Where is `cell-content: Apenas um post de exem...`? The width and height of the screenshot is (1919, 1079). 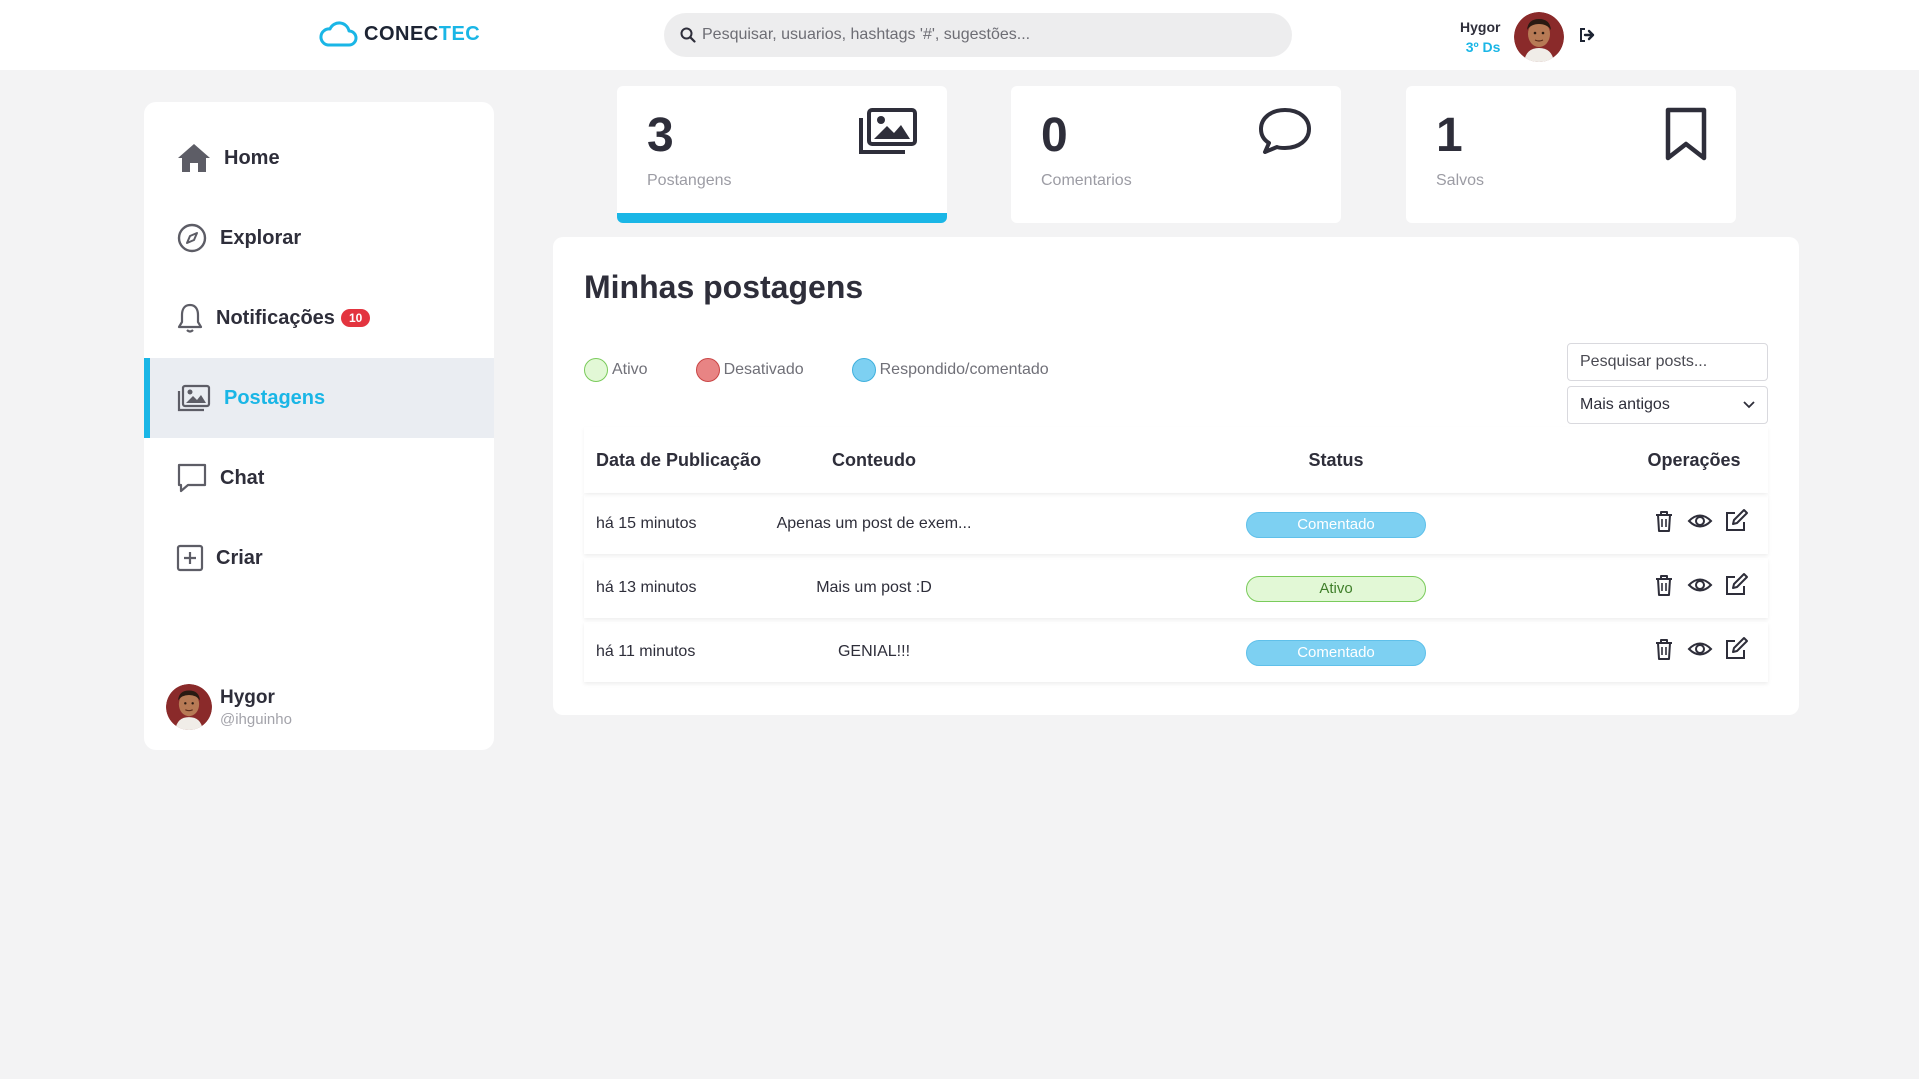
cell-content: Apenas um post de exem... is located at coordinates (874, 523).